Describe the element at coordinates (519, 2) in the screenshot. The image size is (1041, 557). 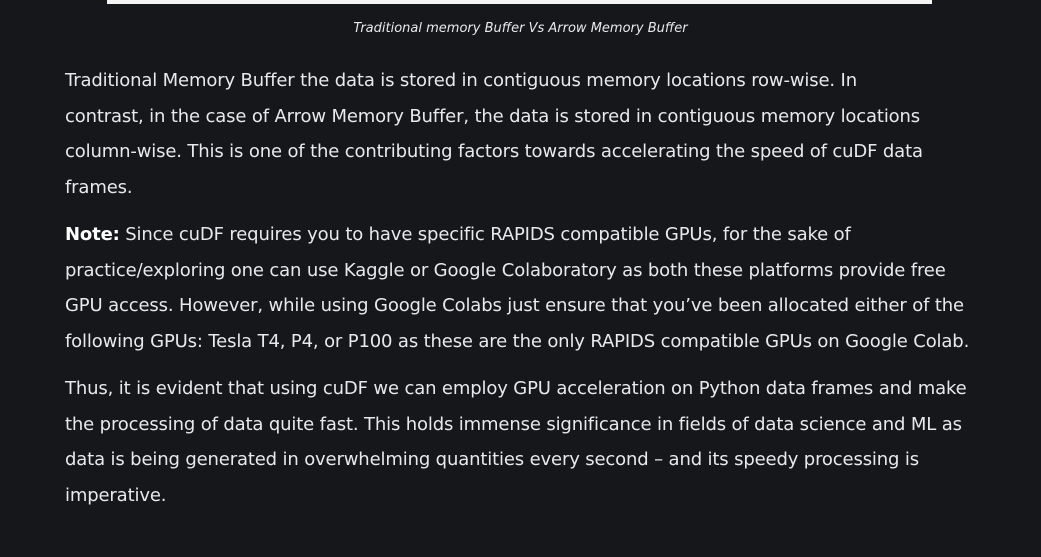
I see `figure-image-edge` at that location.